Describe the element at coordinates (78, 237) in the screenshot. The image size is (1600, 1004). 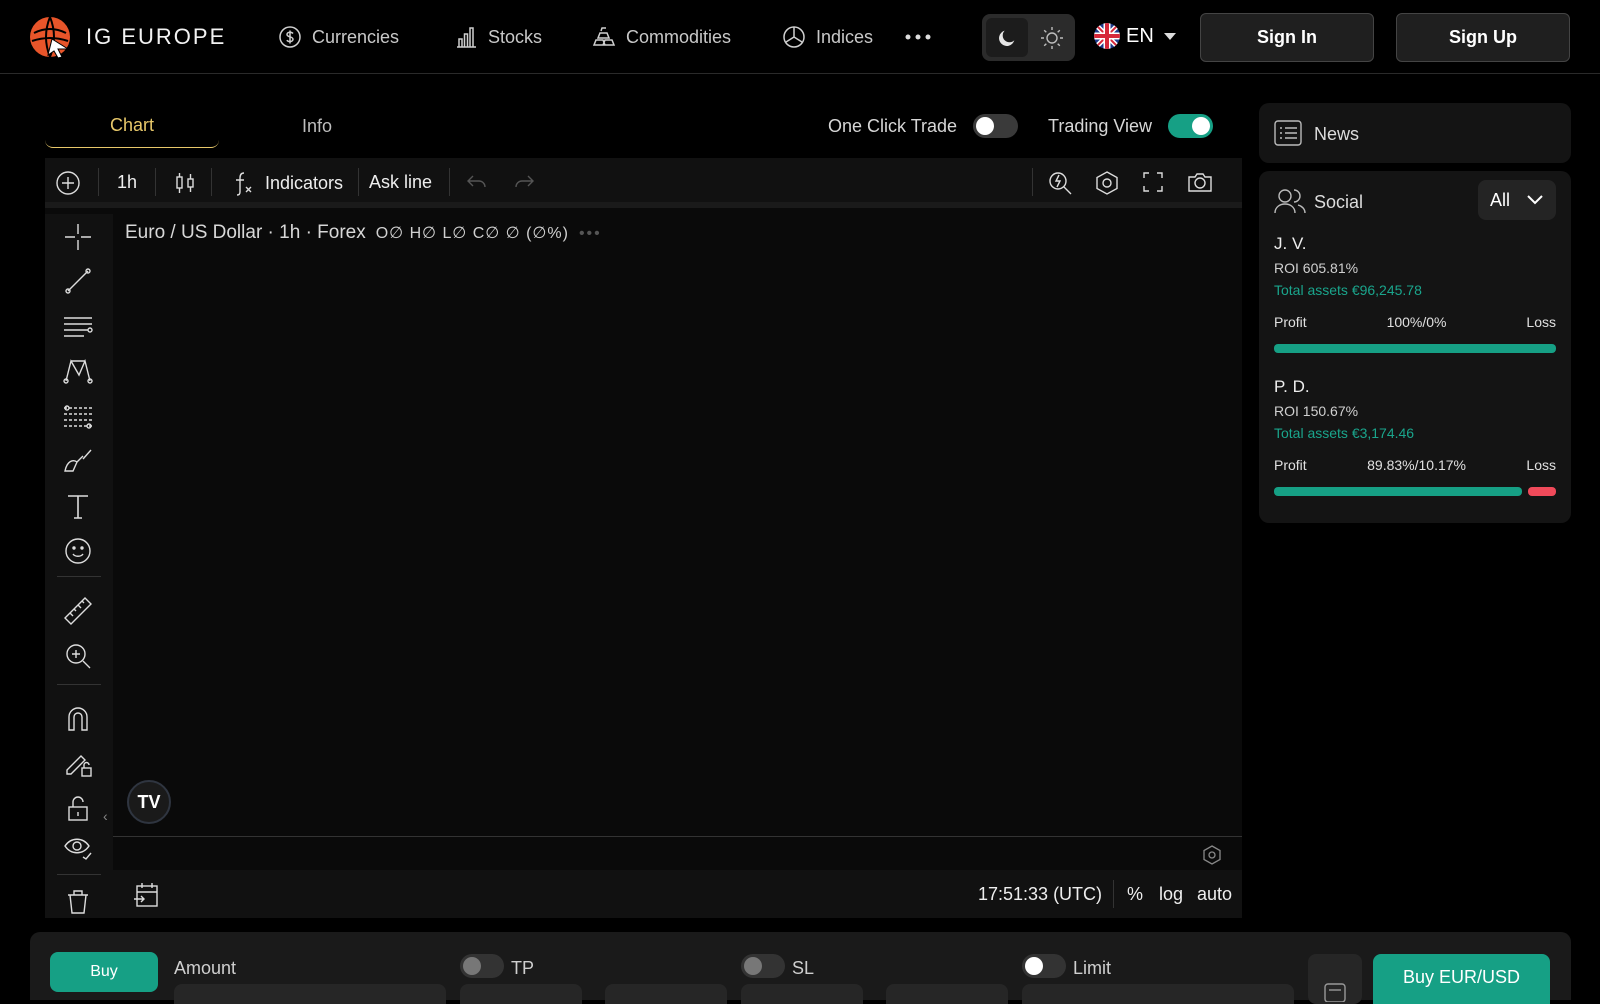
I see `crosshair-icon` at that location.